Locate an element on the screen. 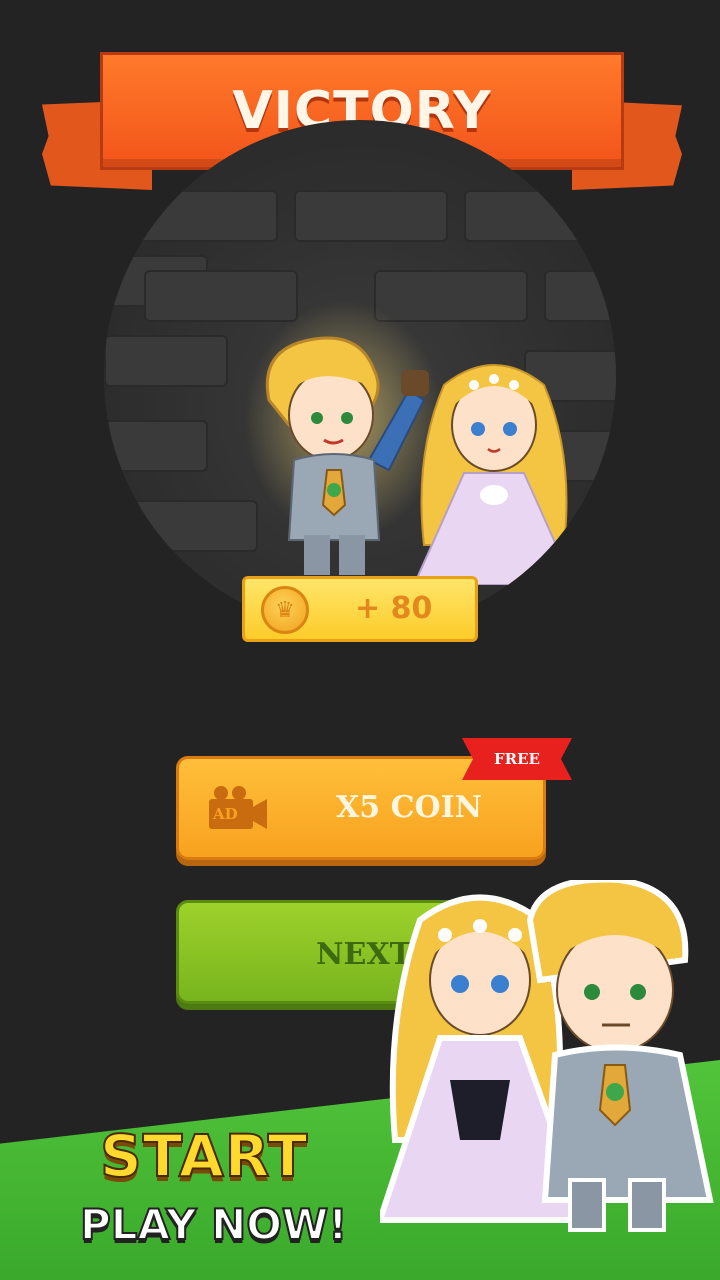  ad-label: AD is located at coordinates (225, 814).